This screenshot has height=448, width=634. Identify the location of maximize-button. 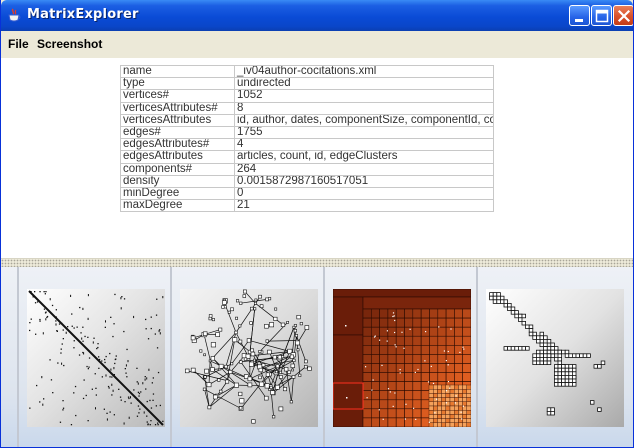
(601, 15).